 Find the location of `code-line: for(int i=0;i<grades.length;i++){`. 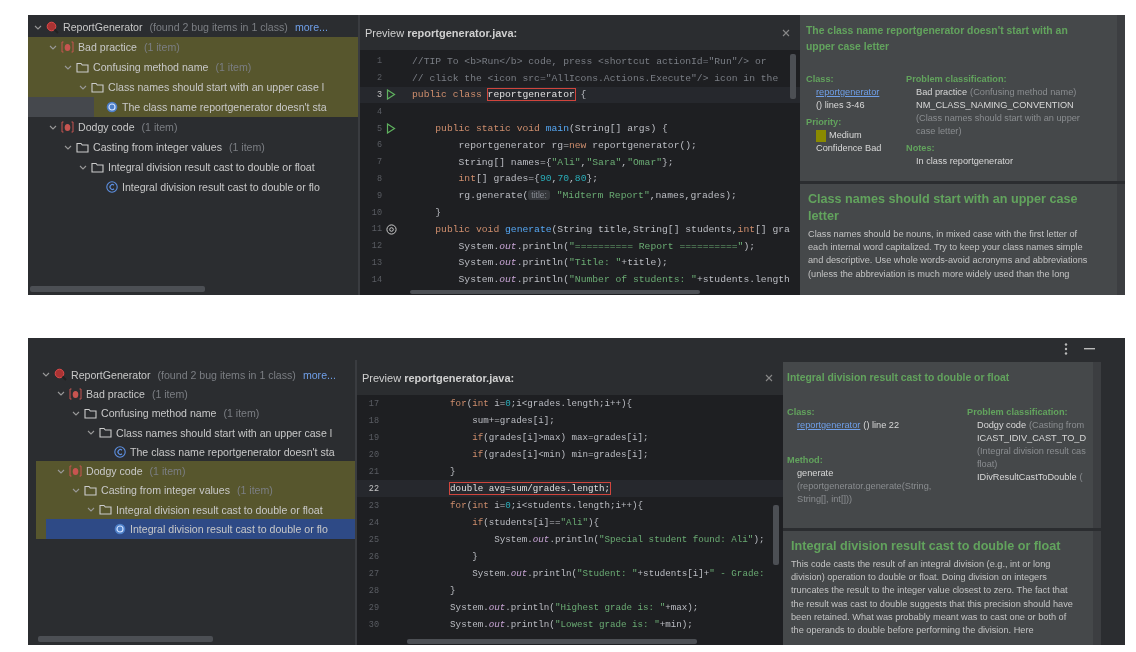

code-line: for(int i=0;i<grades.length;i++){ is located at coordinates (541, 403).